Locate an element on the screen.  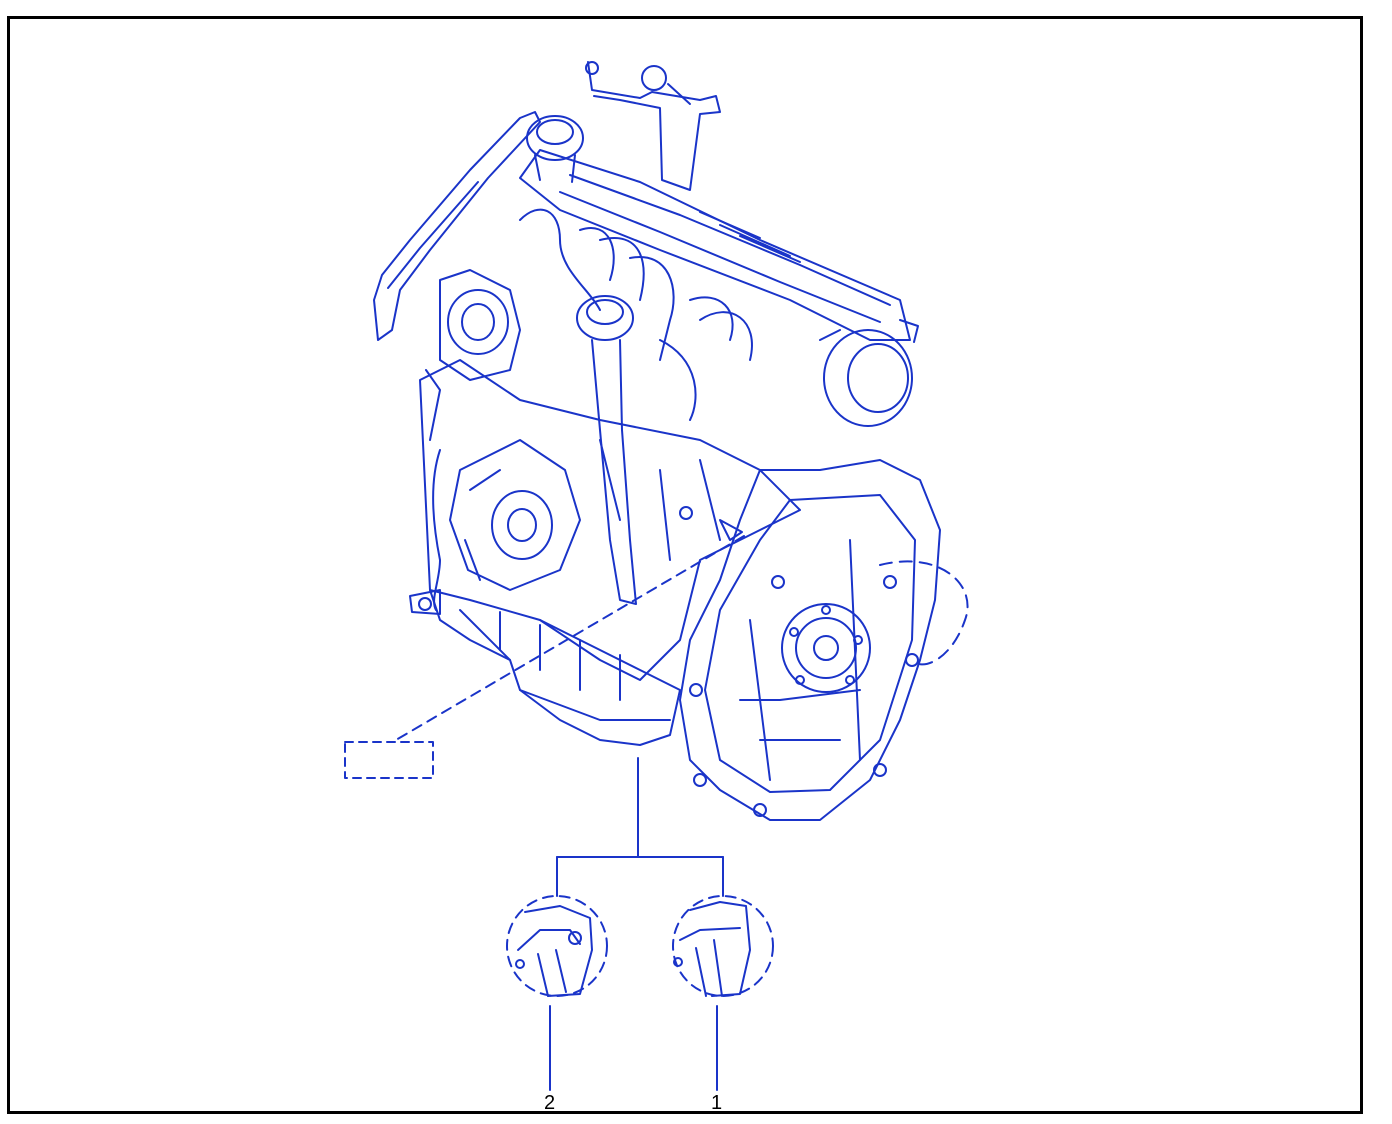
callout-2-label: 2 is located at coordinates (550, 1103).